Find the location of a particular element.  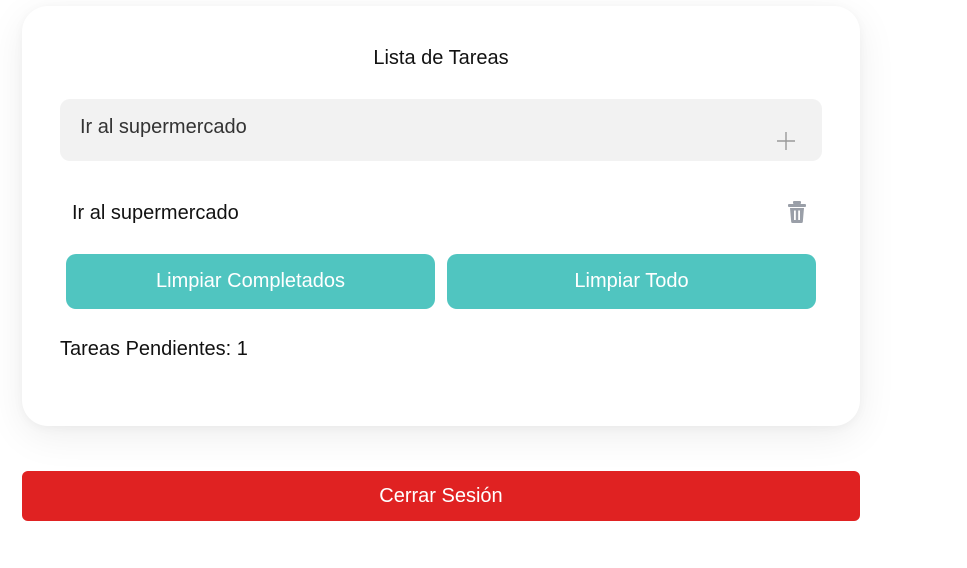

card-title: Lista de Tareas is located at coordinates (441, 58).